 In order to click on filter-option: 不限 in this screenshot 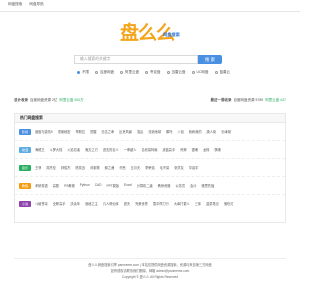, I will do `click(83, 72)`.